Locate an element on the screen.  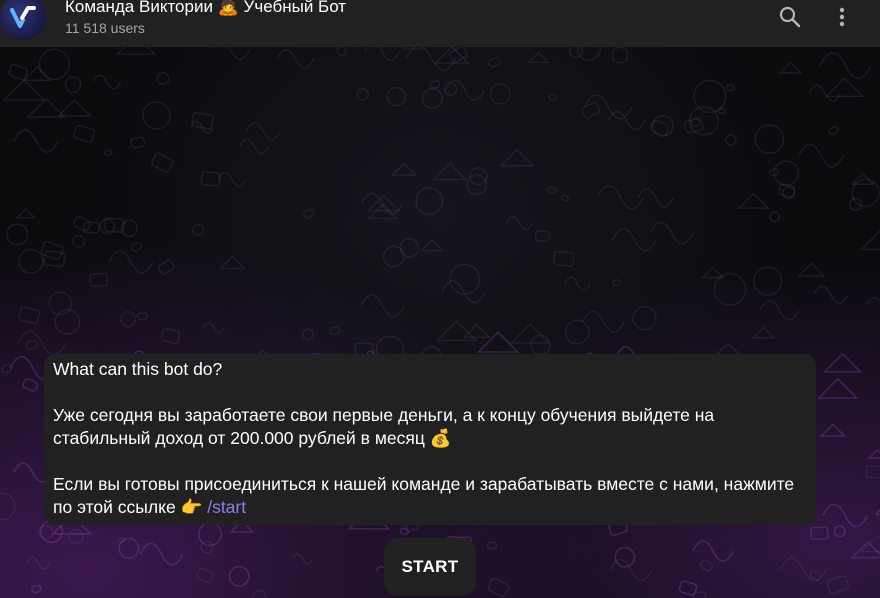
search-icon is located at coordinates (790, 17).